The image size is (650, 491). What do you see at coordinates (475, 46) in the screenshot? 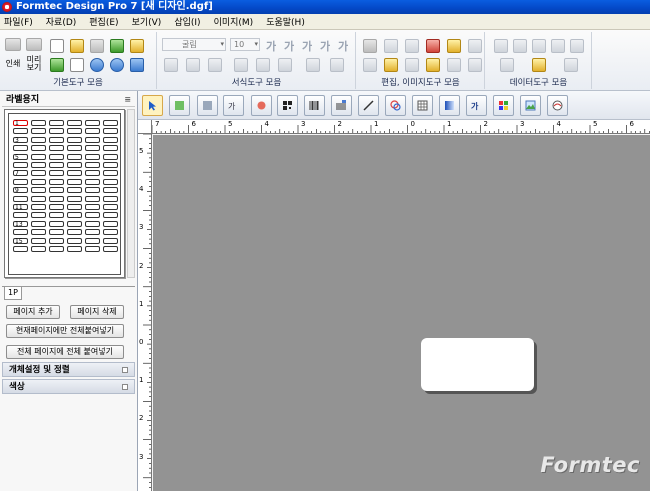
I see `delete-icon` at bounding box center [475, 46].